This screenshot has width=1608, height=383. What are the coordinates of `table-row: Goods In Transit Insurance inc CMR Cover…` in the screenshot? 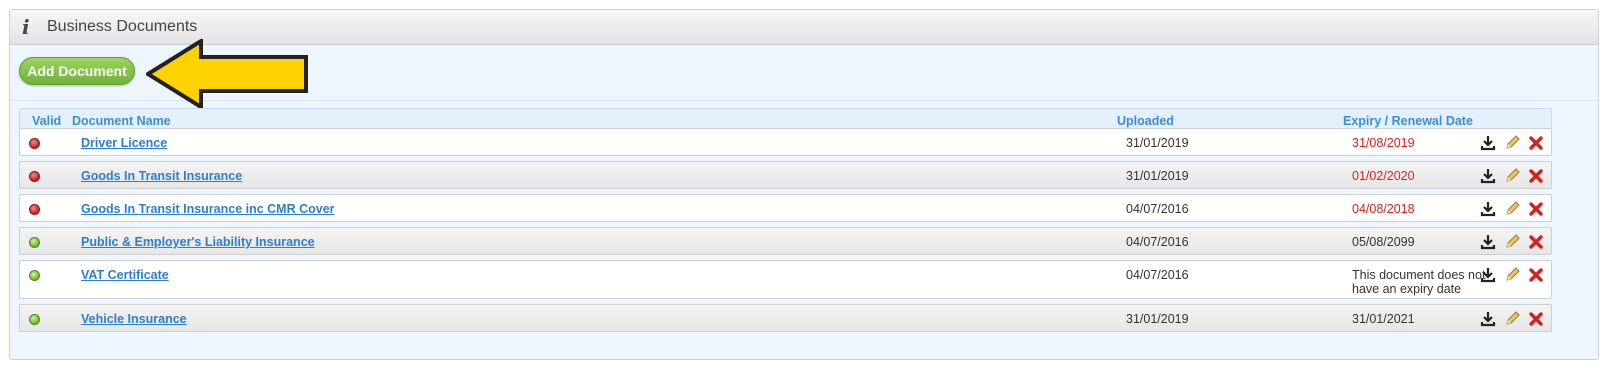 It's located at (785, 208).